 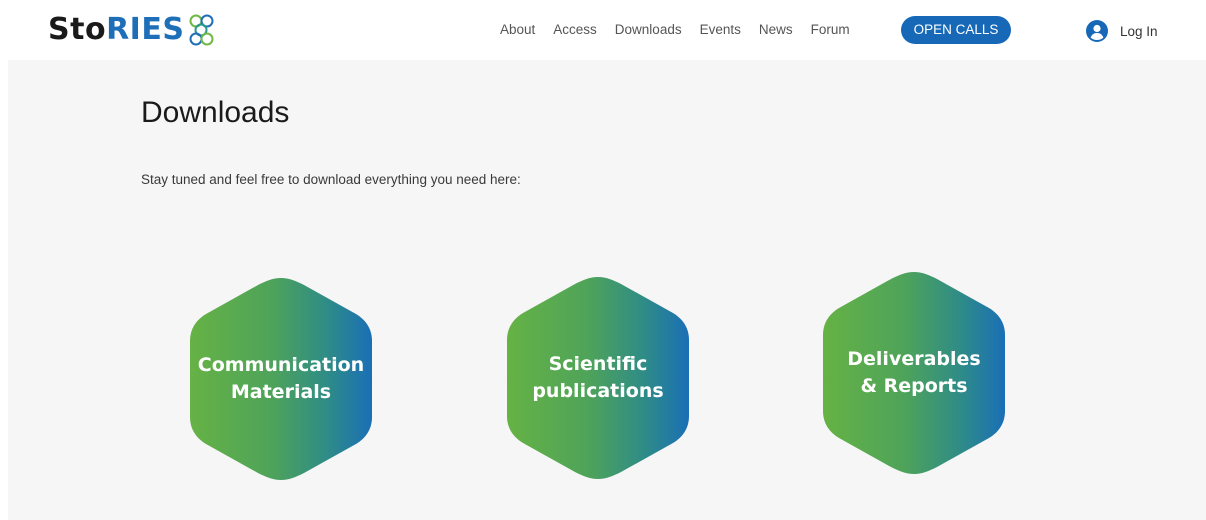 I want to click on main-nav: About Access Downloads Events News Forum, so click(x=675, y=30).